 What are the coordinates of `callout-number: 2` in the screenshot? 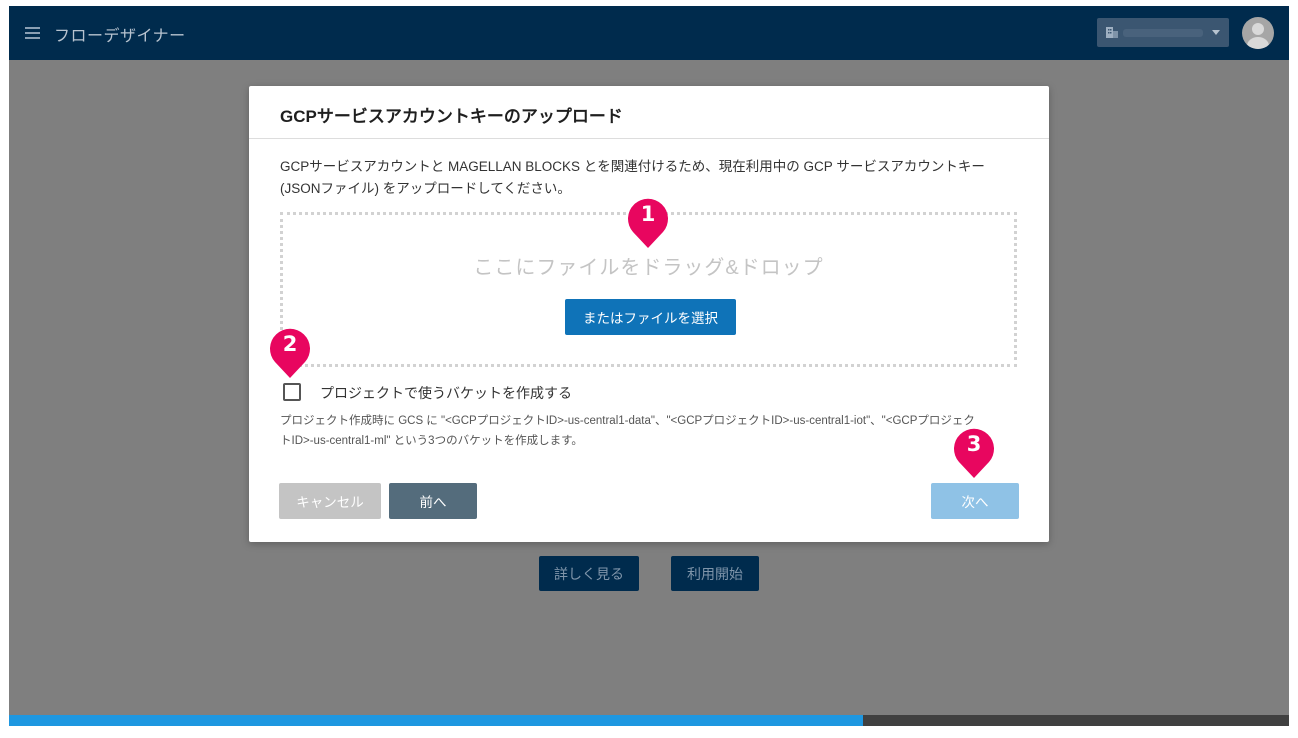 It's located at (290, 344).